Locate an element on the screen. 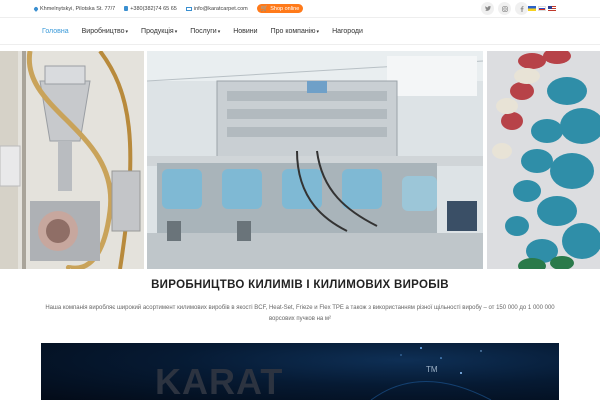  location-pin-icon is located at coordinates (36, 8).